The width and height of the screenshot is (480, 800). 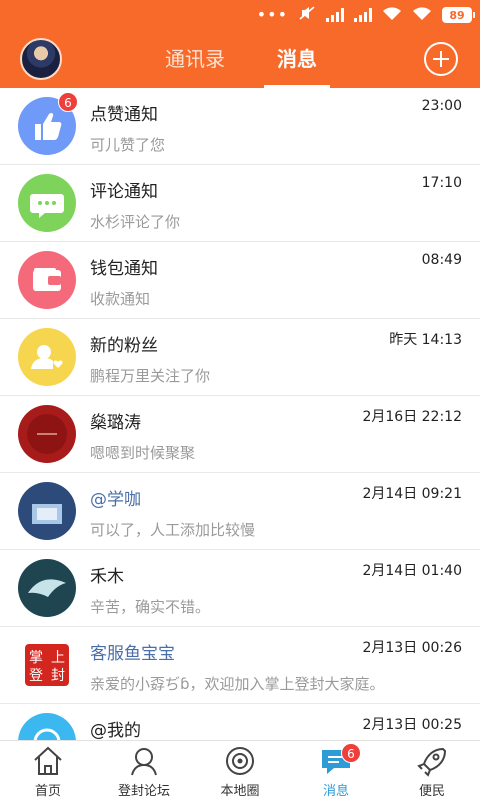 I want to click on comment-icon, so click(x=47, y=203).